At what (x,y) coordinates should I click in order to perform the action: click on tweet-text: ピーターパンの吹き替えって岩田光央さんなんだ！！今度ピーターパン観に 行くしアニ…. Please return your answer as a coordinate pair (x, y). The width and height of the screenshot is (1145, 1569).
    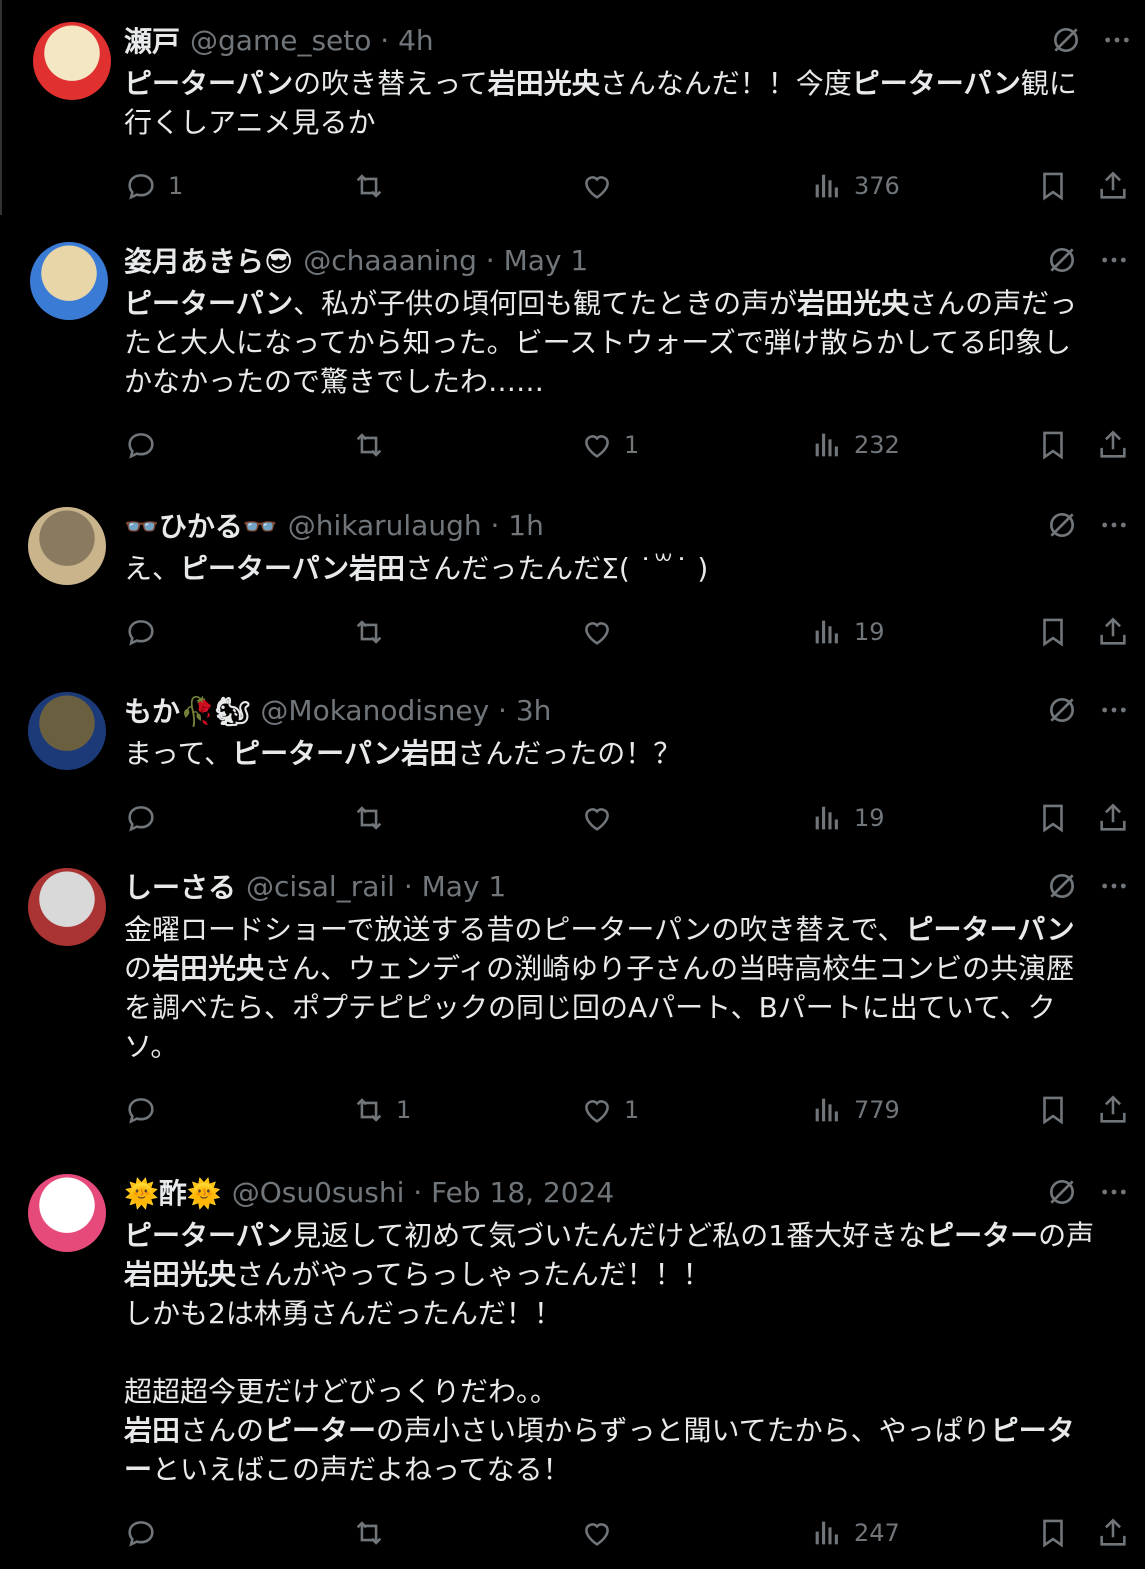
    Looking at the image, I should click on (624, 103).